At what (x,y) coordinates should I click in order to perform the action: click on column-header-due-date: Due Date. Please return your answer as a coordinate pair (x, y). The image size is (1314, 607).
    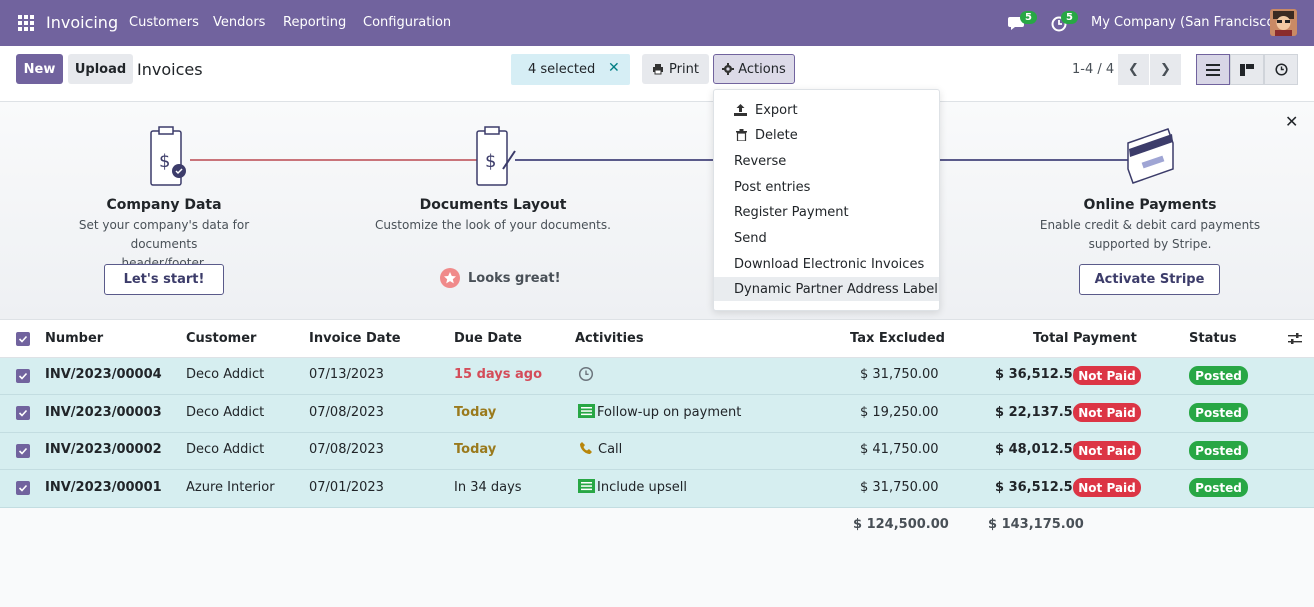
    Looking at the image, I should click on (488, 338).